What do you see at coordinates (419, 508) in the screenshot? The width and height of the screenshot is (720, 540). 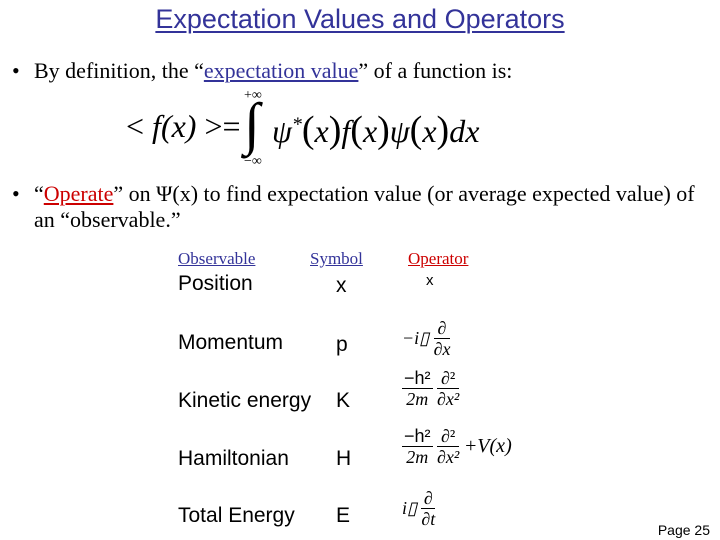 I see `operator-total-energy: i▯ ∂ ∂t` at bounding box center [419, 508].